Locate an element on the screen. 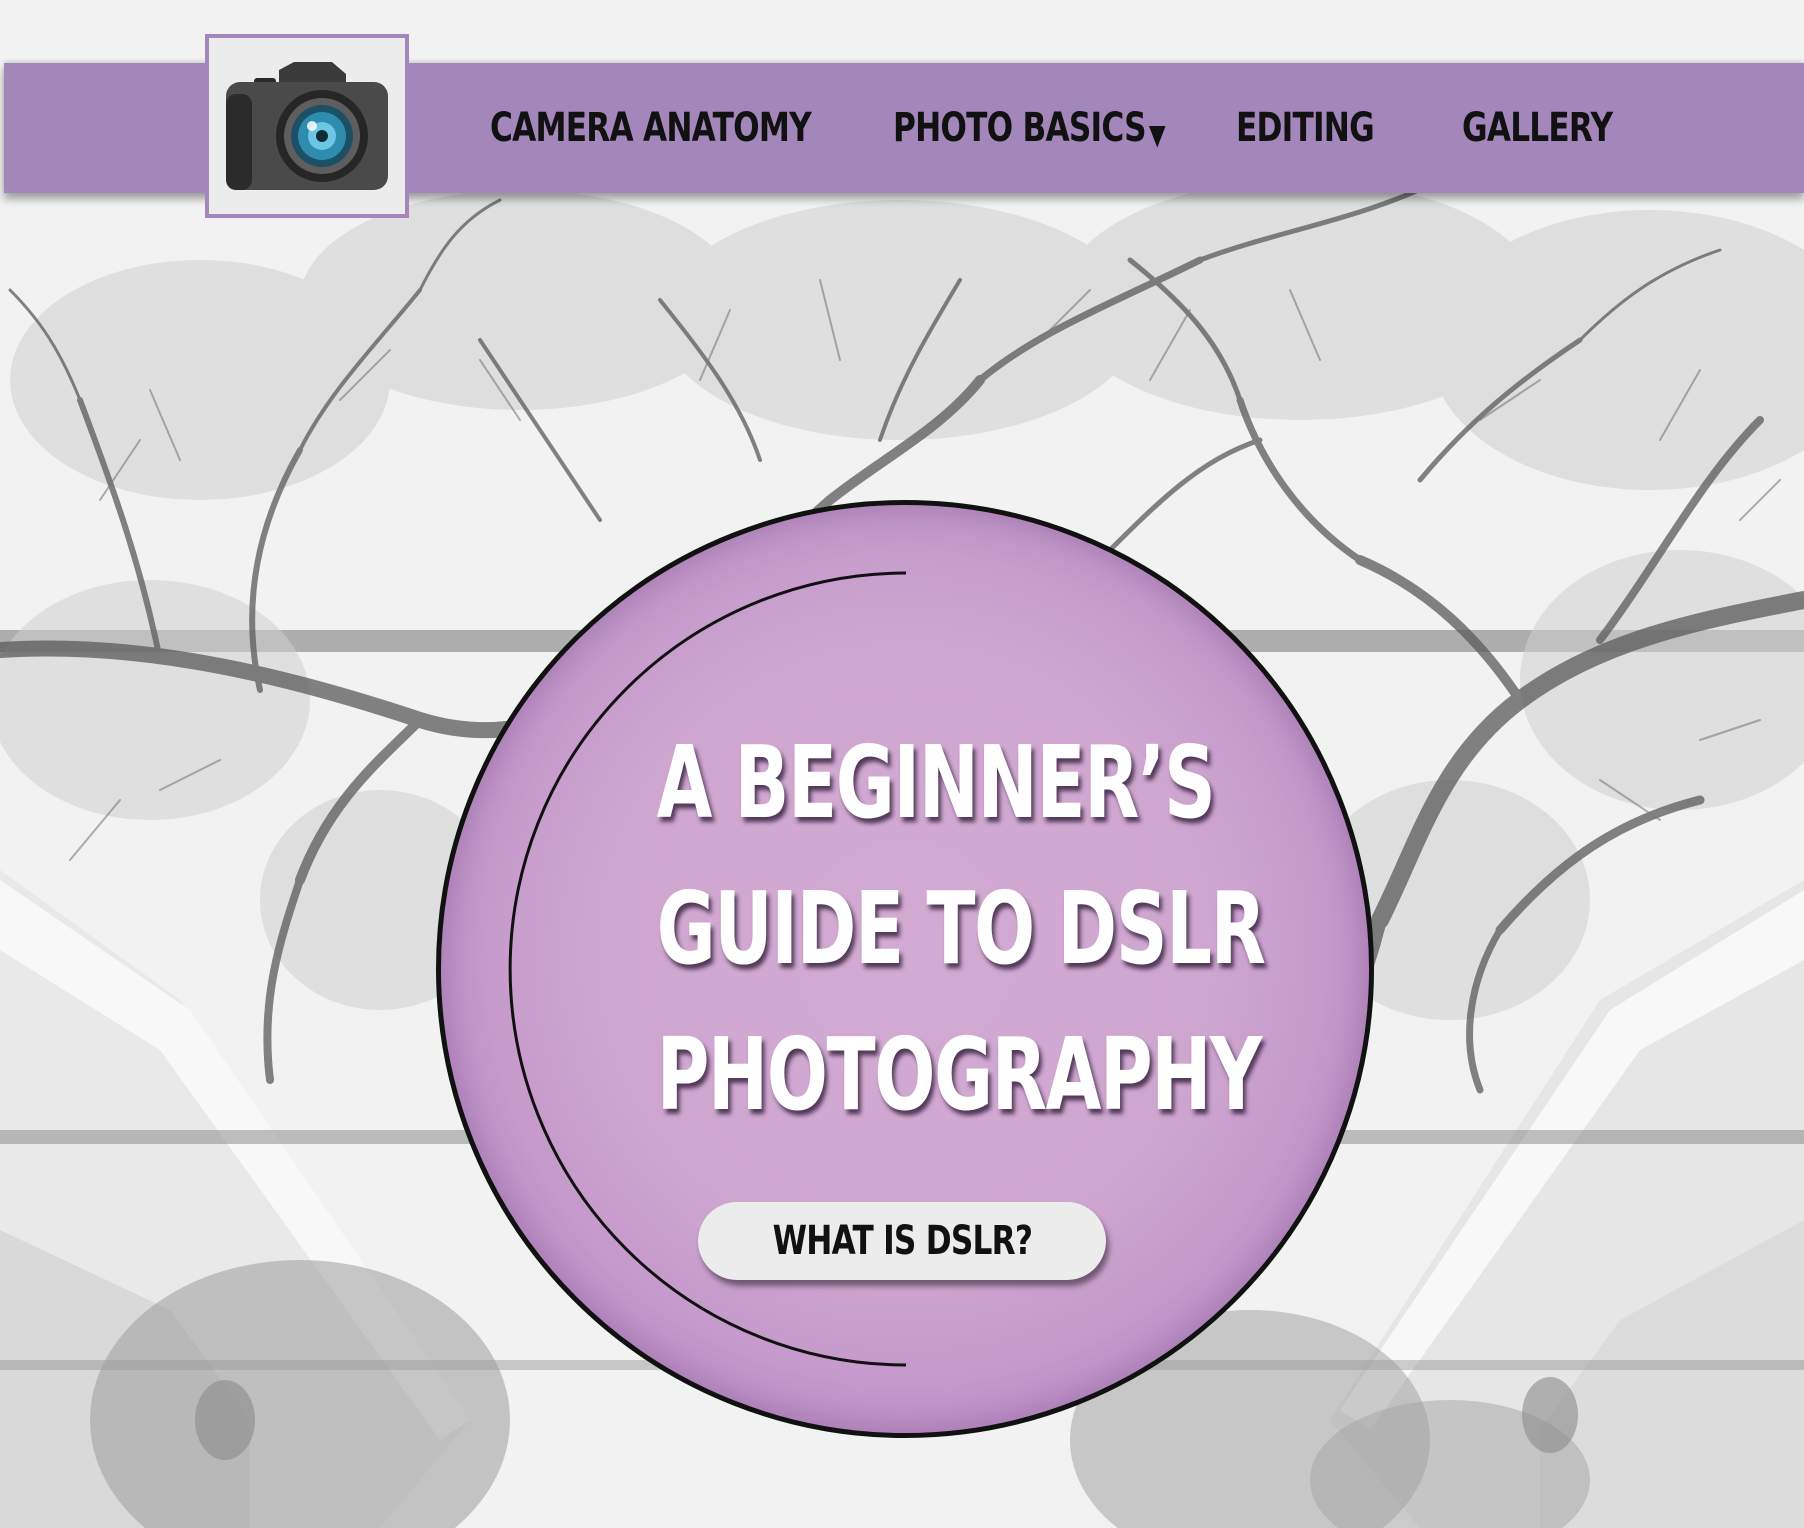  nav-editing: EDITING is located at coordinates (1305, 128).